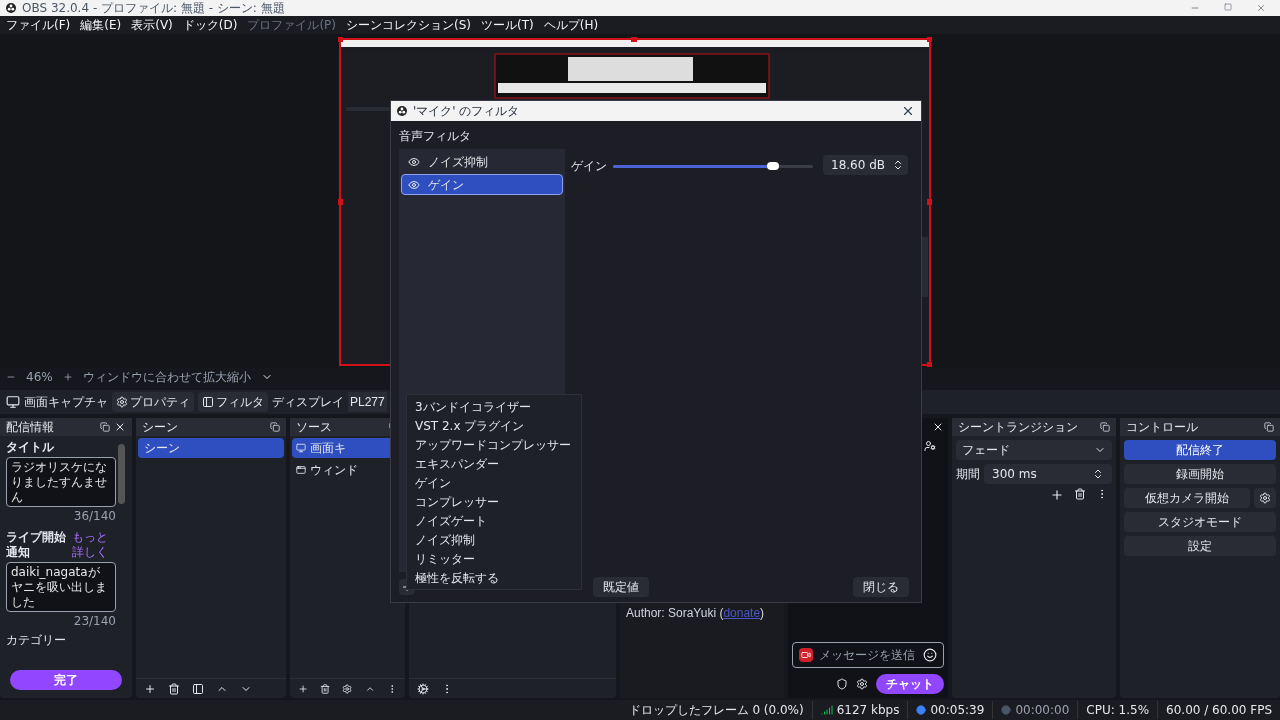 This screenshot has width=1280, height=720. Describe the element at coordinates (152, 25) in the screenshot. I see `menu-item: 表示(V)` at that location.